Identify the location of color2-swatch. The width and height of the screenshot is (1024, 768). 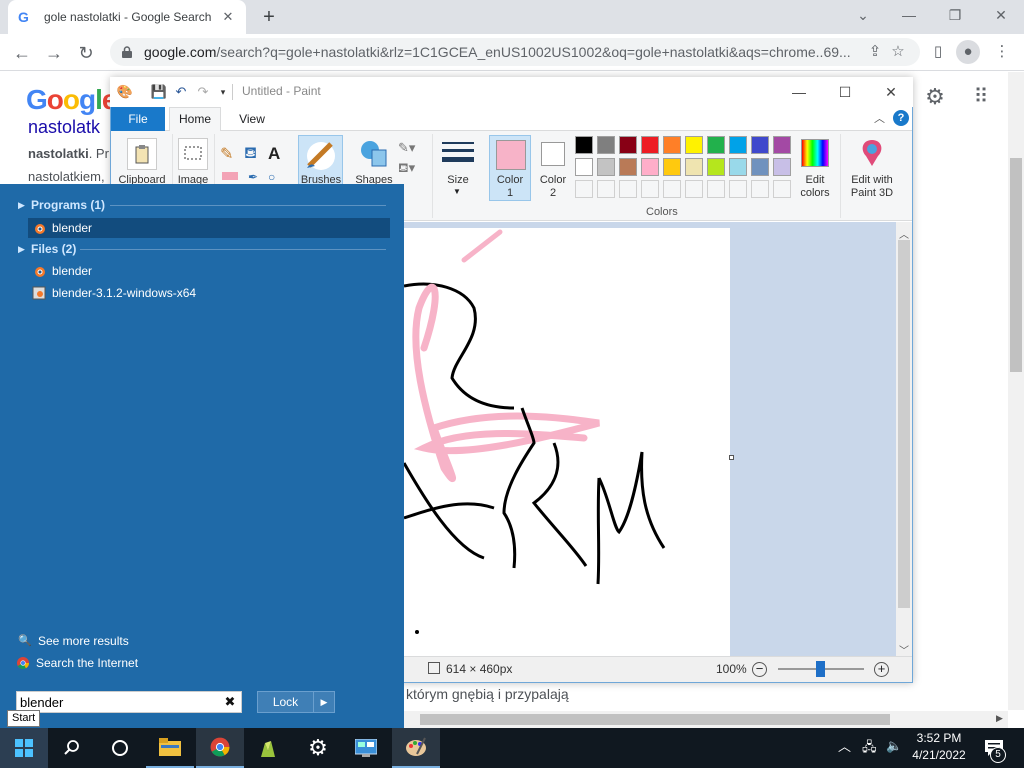
(553, 154).